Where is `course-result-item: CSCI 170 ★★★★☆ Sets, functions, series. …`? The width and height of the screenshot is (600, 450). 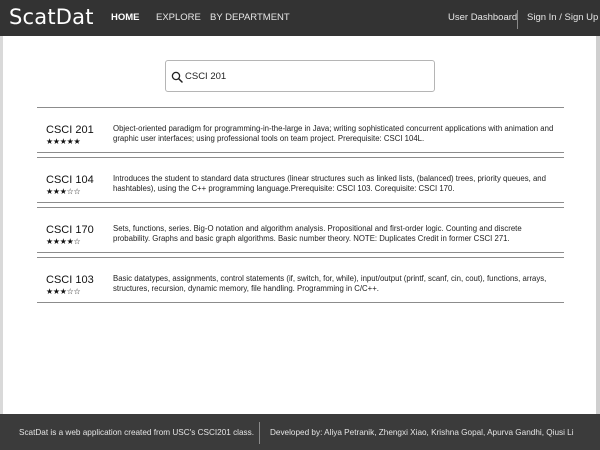
course-result-item: CSCI 170 ★★★★☆ Sets, functions, series. … is located at coordinates (300, 230).